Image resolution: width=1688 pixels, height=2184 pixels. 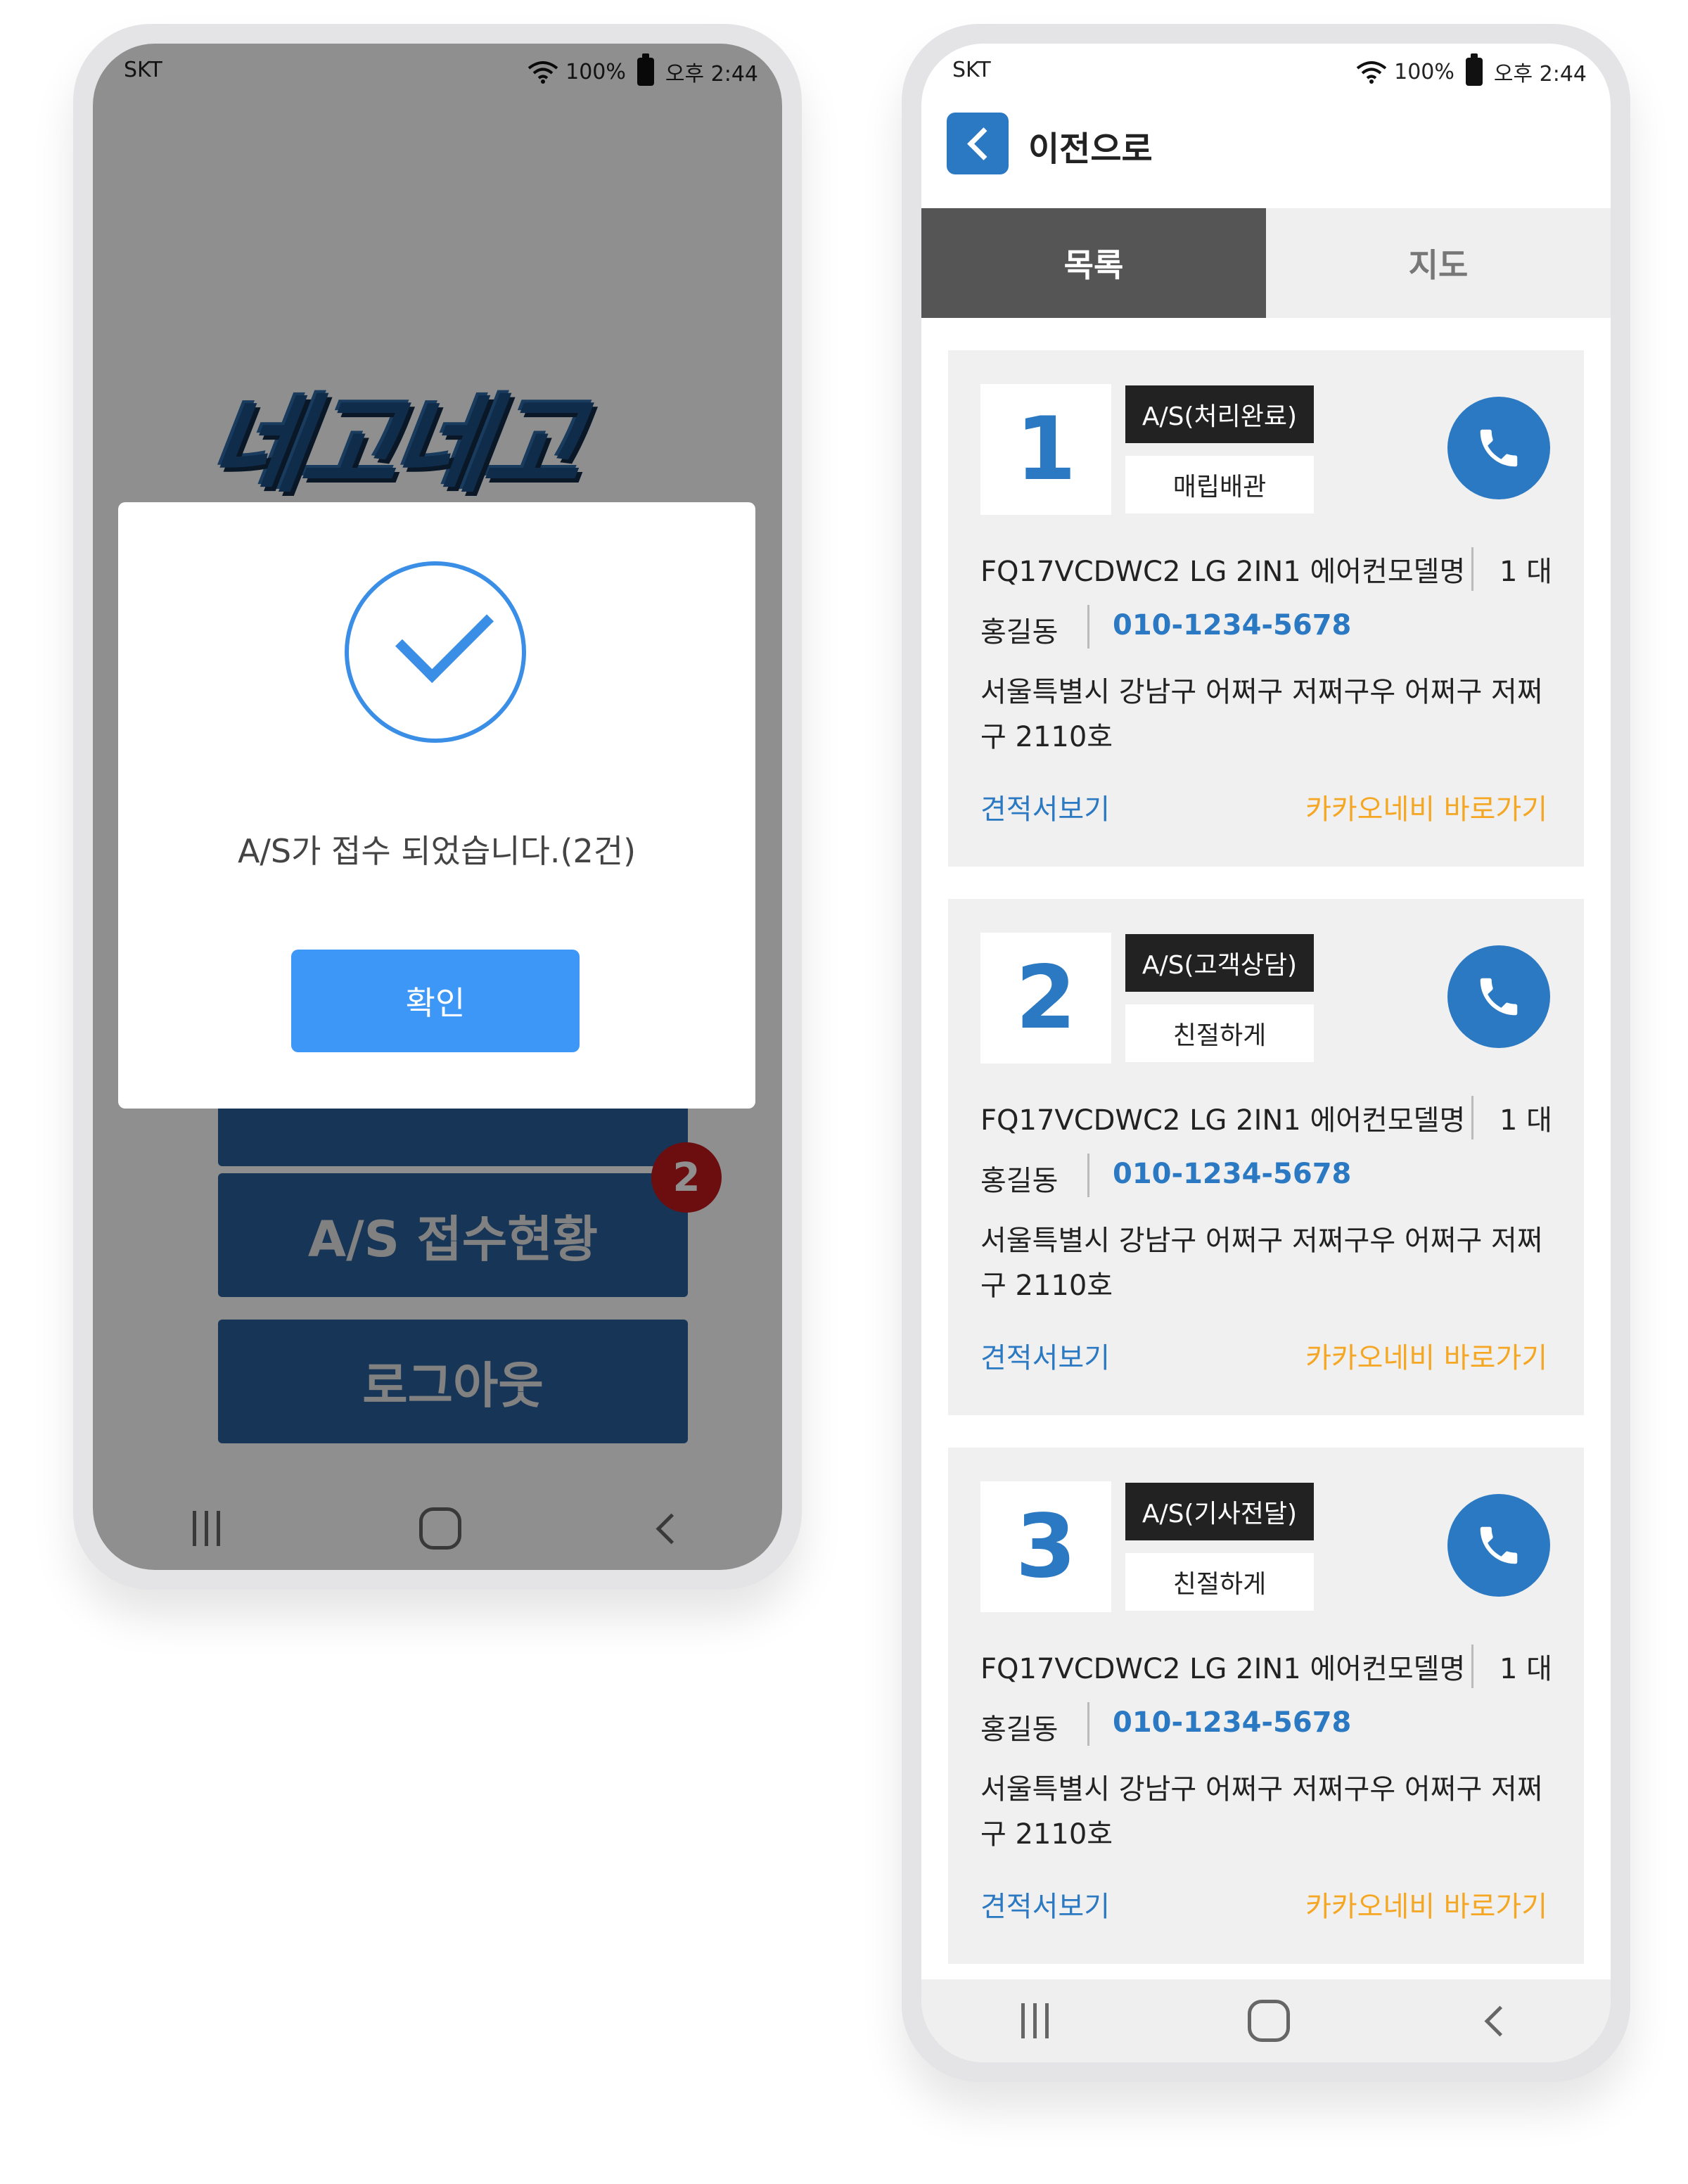 I want to click on status-time: 오후 2:44, so click(x=1540, y=74).